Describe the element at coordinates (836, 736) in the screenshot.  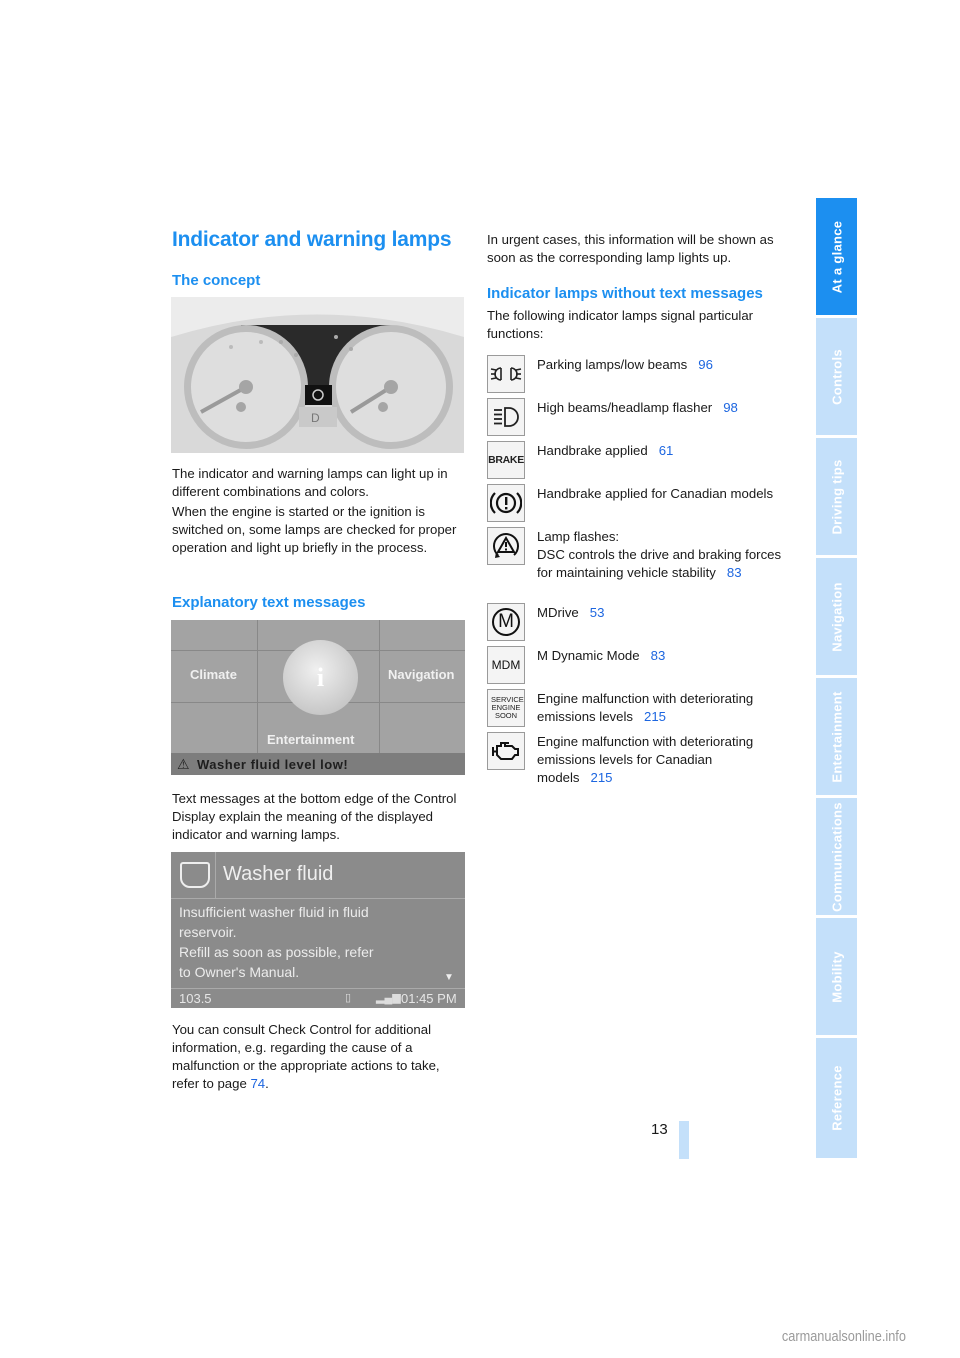
I see `tab-entertainment: Entertainment` at that location.